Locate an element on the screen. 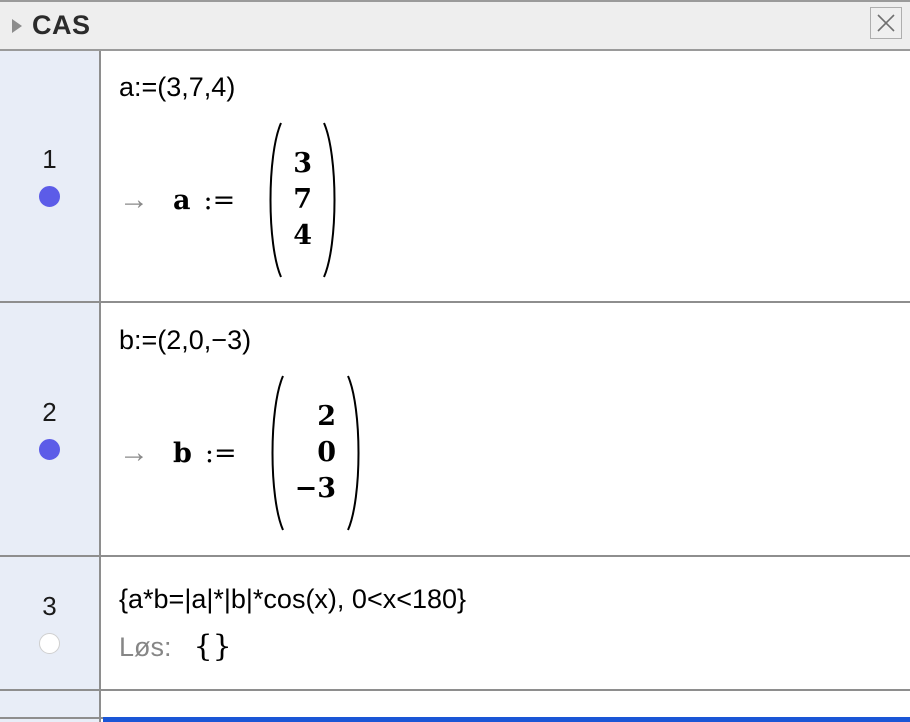 This screenshot has width=910, height=722. vector-entry: −3 is located at coordinates (315, 489).